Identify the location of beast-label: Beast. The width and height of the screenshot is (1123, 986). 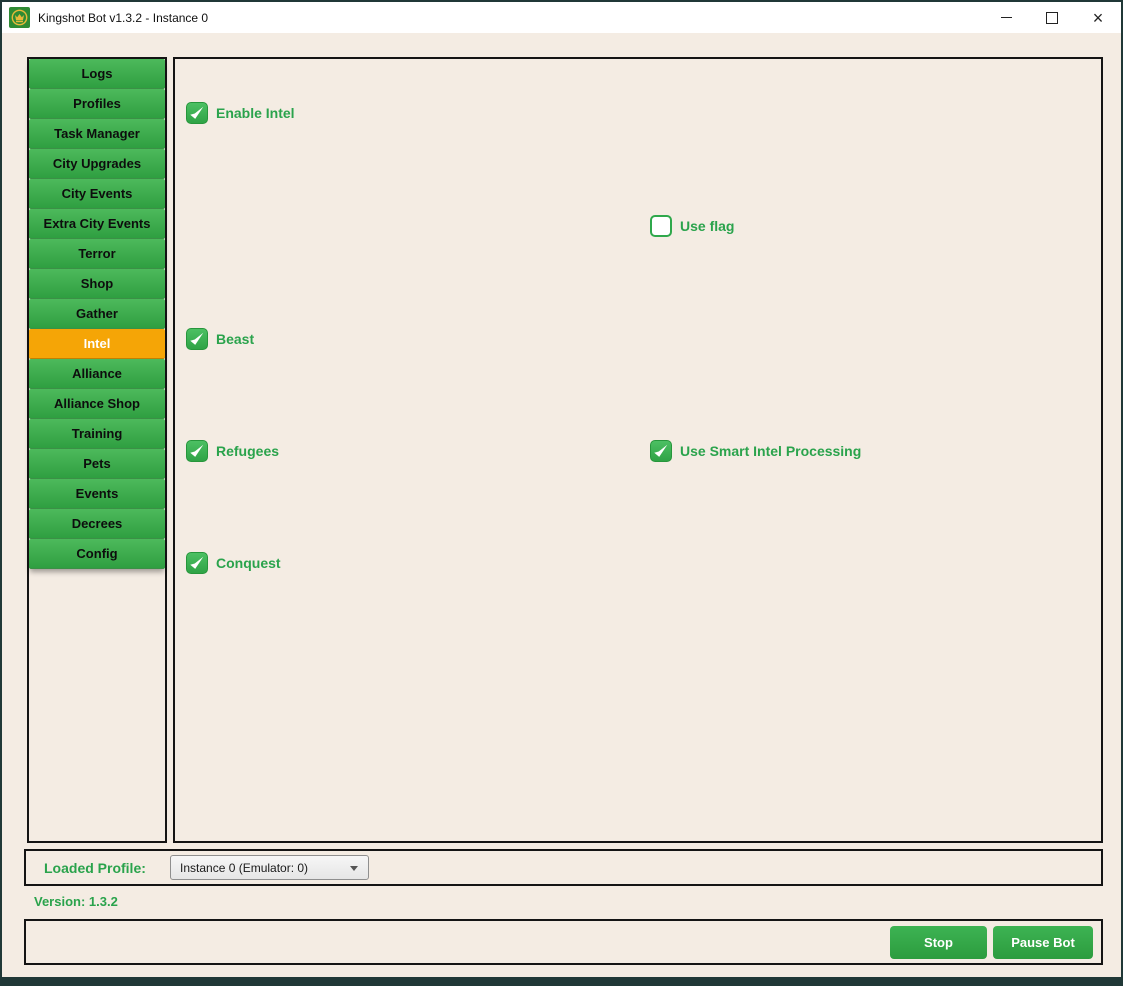
(235, 339).